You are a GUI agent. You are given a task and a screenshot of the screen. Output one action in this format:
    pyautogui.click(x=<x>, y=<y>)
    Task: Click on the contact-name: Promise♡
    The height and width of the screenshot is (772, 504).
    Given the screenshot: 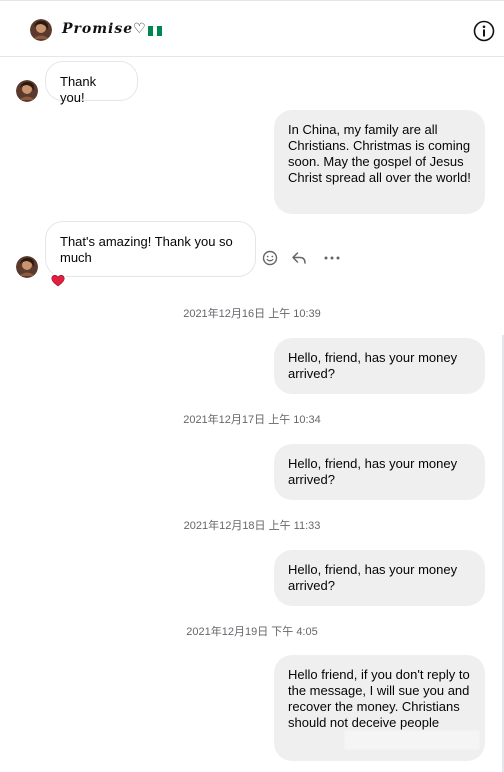 What is the action you would take?
    pyautogui.click(x=104, y=29)
    